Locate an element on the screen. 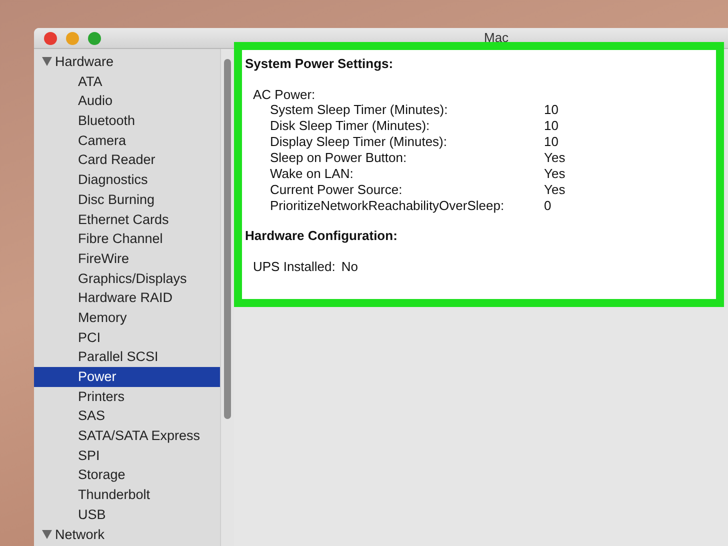  sidebar-item: USB is located at coordinates (127, 514).